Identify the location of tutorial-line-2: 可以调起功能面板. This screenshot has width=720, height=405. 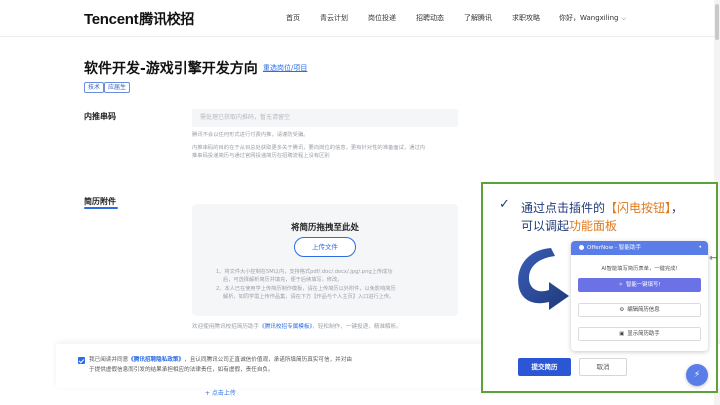
(569, 225).